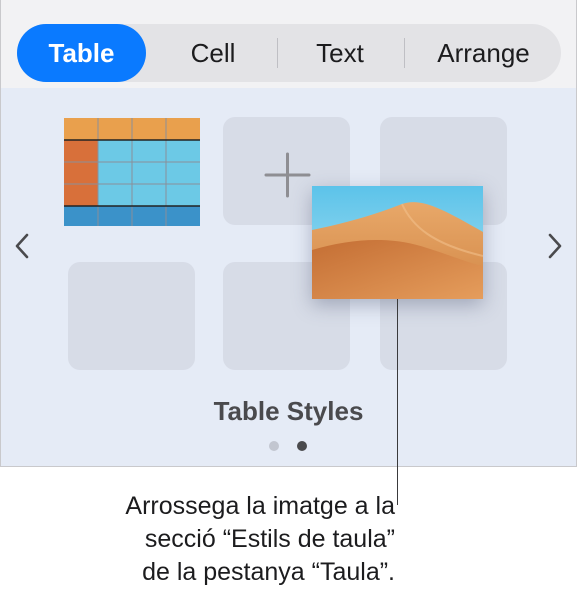 The width and height of the screenshot is (577, 593). I want to click on caption-line: secció “Estils de taula”, so click(269, 539).